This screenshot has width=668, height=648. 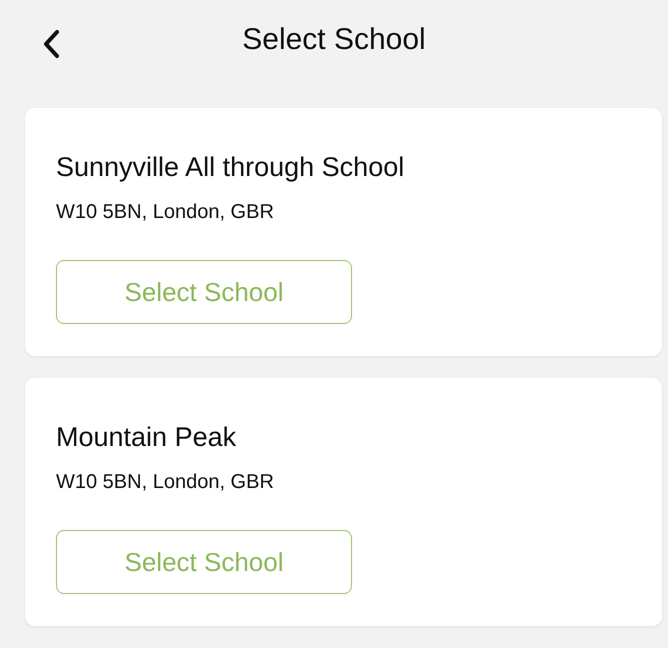 What do you see at coordinates (51, 44) in the screenshot?
I see `back-icon` at bounding box center [51, 44].